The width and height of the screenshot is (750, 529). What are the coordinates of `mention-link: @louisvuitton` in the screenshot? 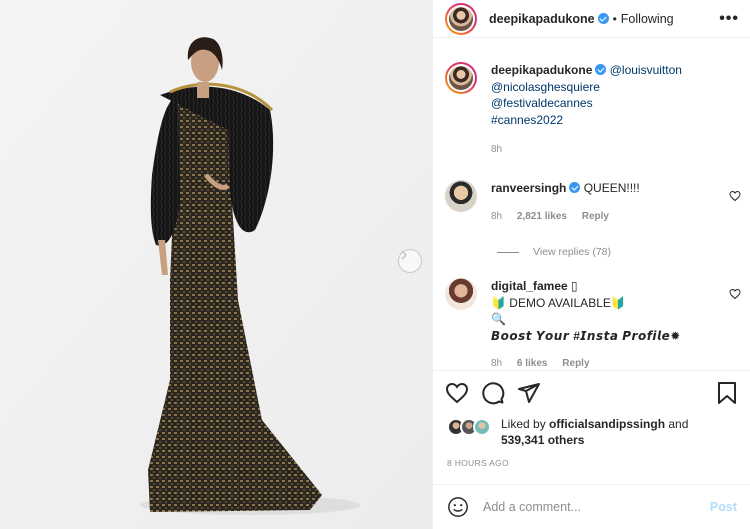 It's located at (646, 70).